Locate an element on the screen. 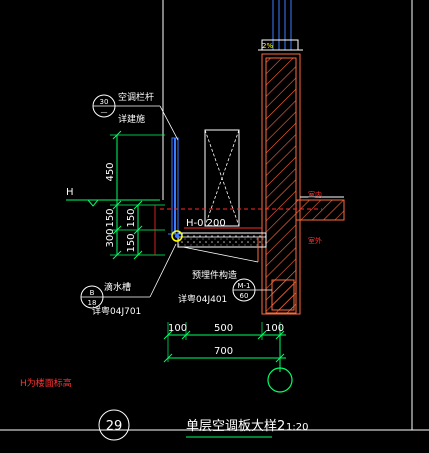 Image resolution: width=429 pixels, height=453 pixels. ac-slab is located at coordinates (222, 240).